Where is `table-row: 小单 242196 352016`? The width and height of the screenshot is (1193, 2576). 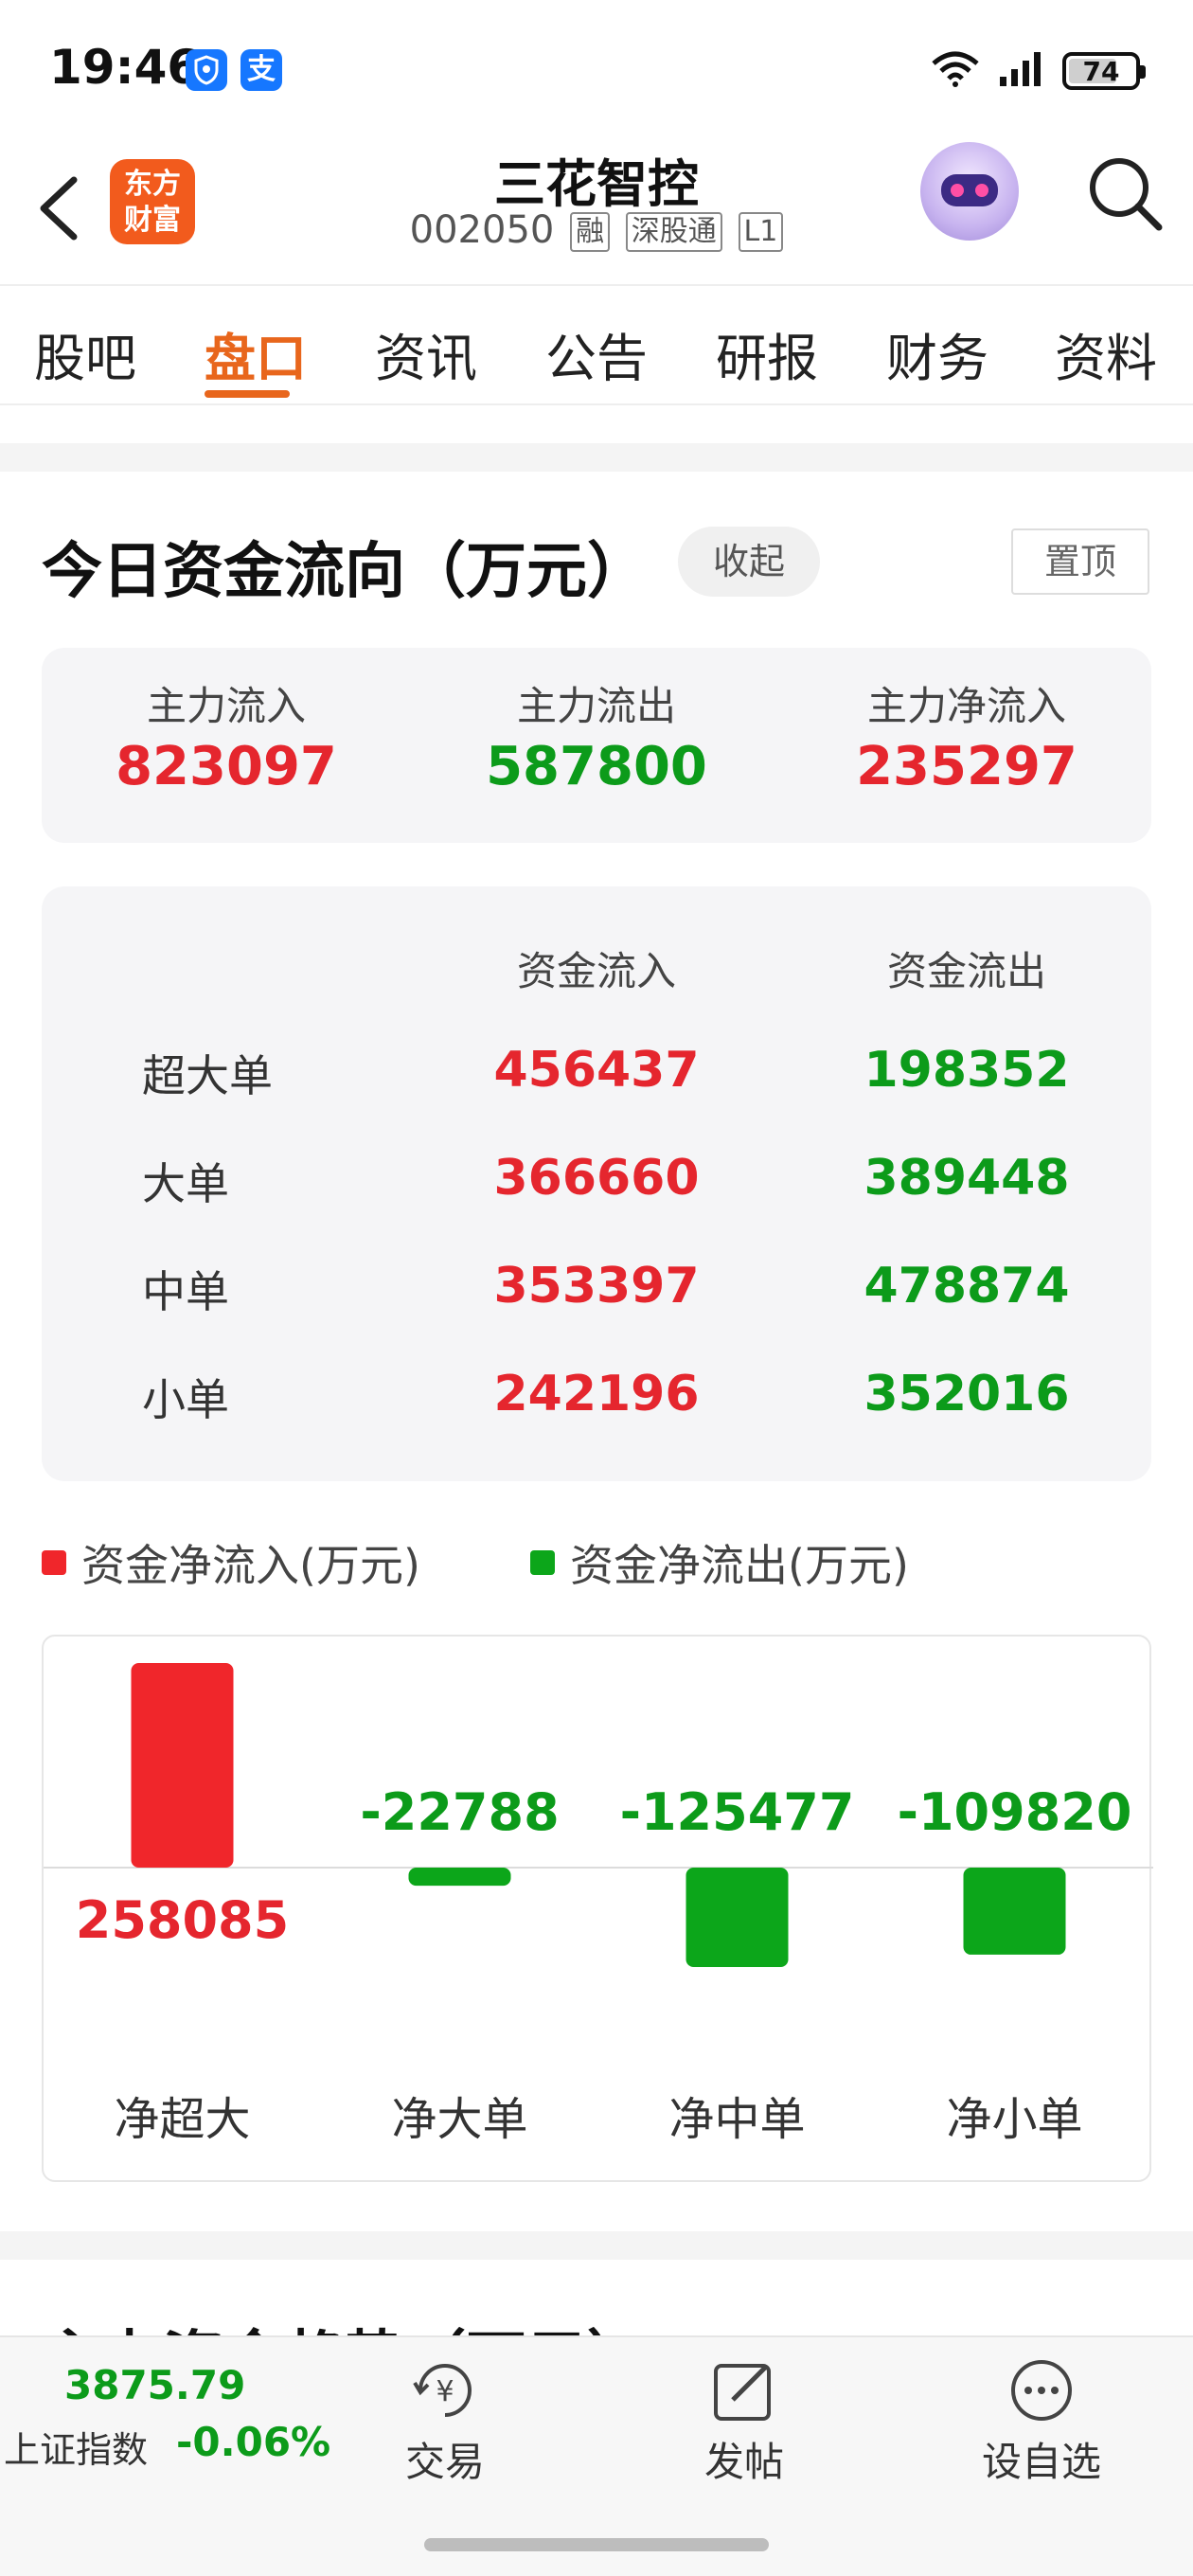 table-row: 小单 242196 352016 is located at coordinates (596, 1403).